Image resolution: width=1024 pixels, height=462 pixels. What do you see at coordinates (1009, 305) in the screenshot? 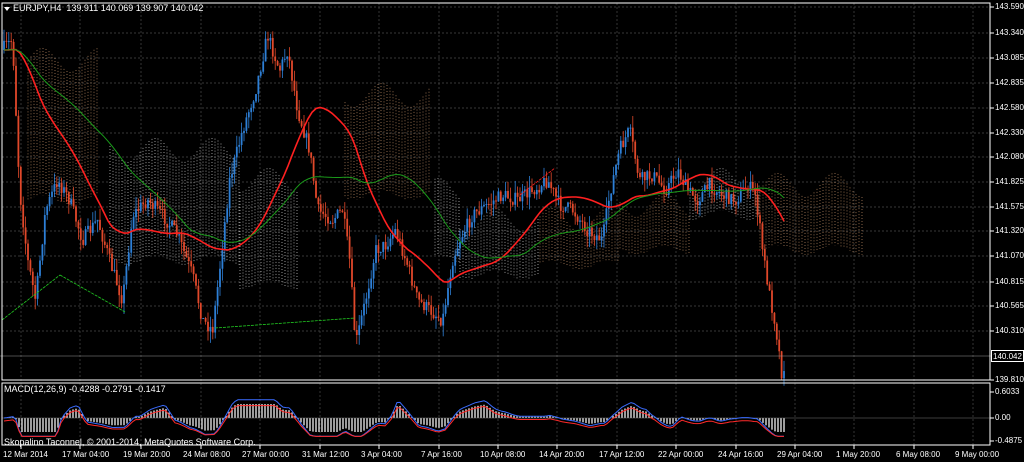
I see `price-label: 140.565` at bounding box center [1009, 305].